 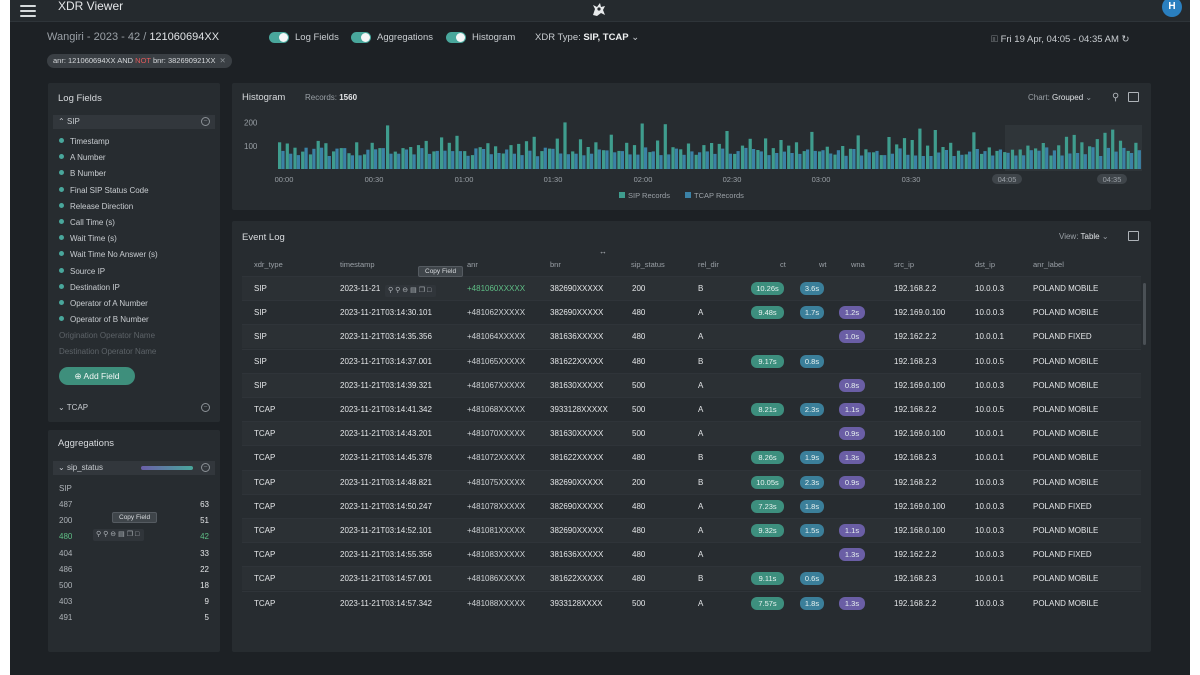 I want to click on aggregation-row: 480 42 ⚲⚲⊖▤❐□, so click(x=134, y=535).